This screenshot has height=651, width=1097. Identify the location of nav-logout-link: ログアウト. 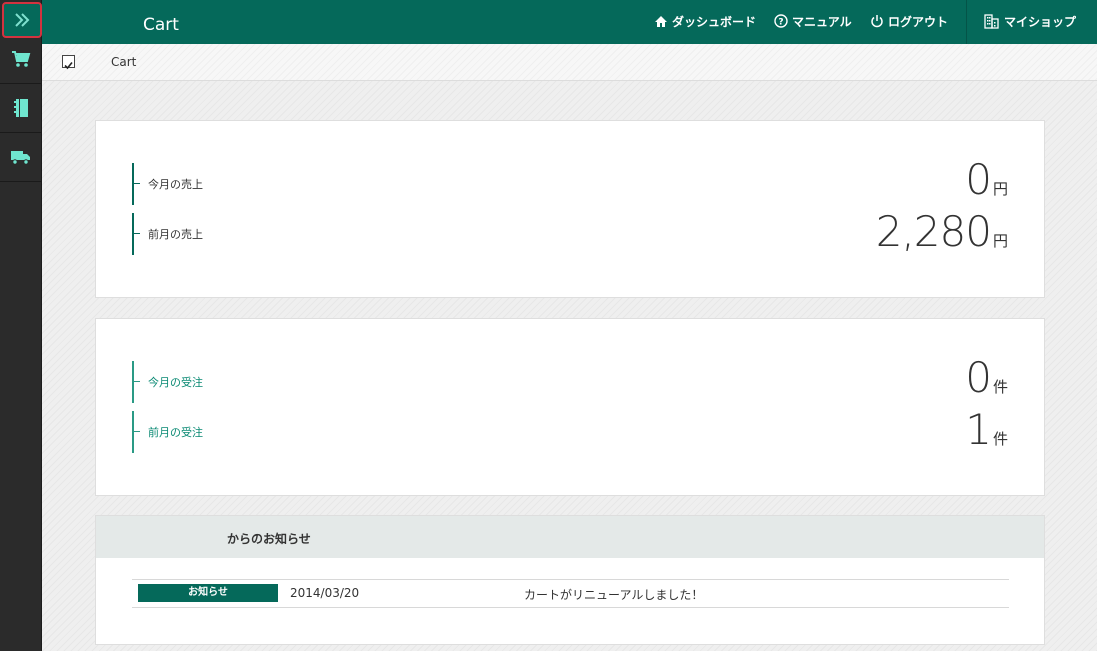
(909, 21).